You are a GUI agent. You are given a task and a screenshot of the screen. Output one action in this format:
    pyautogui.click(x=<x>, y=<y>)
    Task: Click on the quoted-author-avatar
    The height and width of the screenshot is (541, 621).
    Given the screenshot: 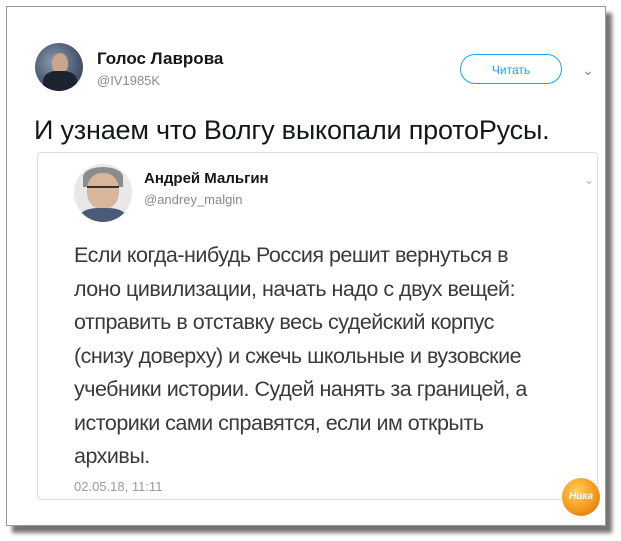 What is the action you would take?
    pyautogui.click(x=103, y=193)
    